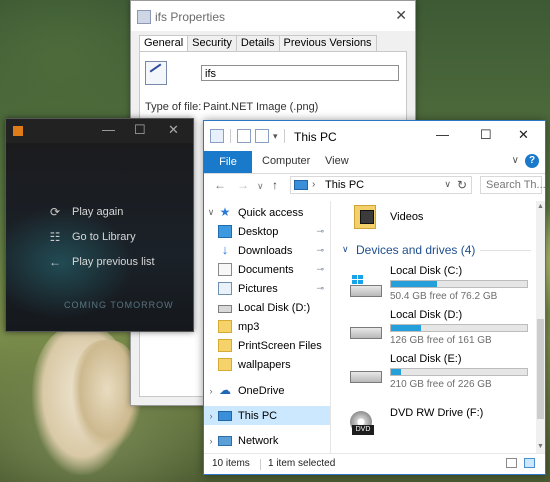  Describe the element at coordinates (337, 161) in the screenshot. I see `tab-view: View` at that location.